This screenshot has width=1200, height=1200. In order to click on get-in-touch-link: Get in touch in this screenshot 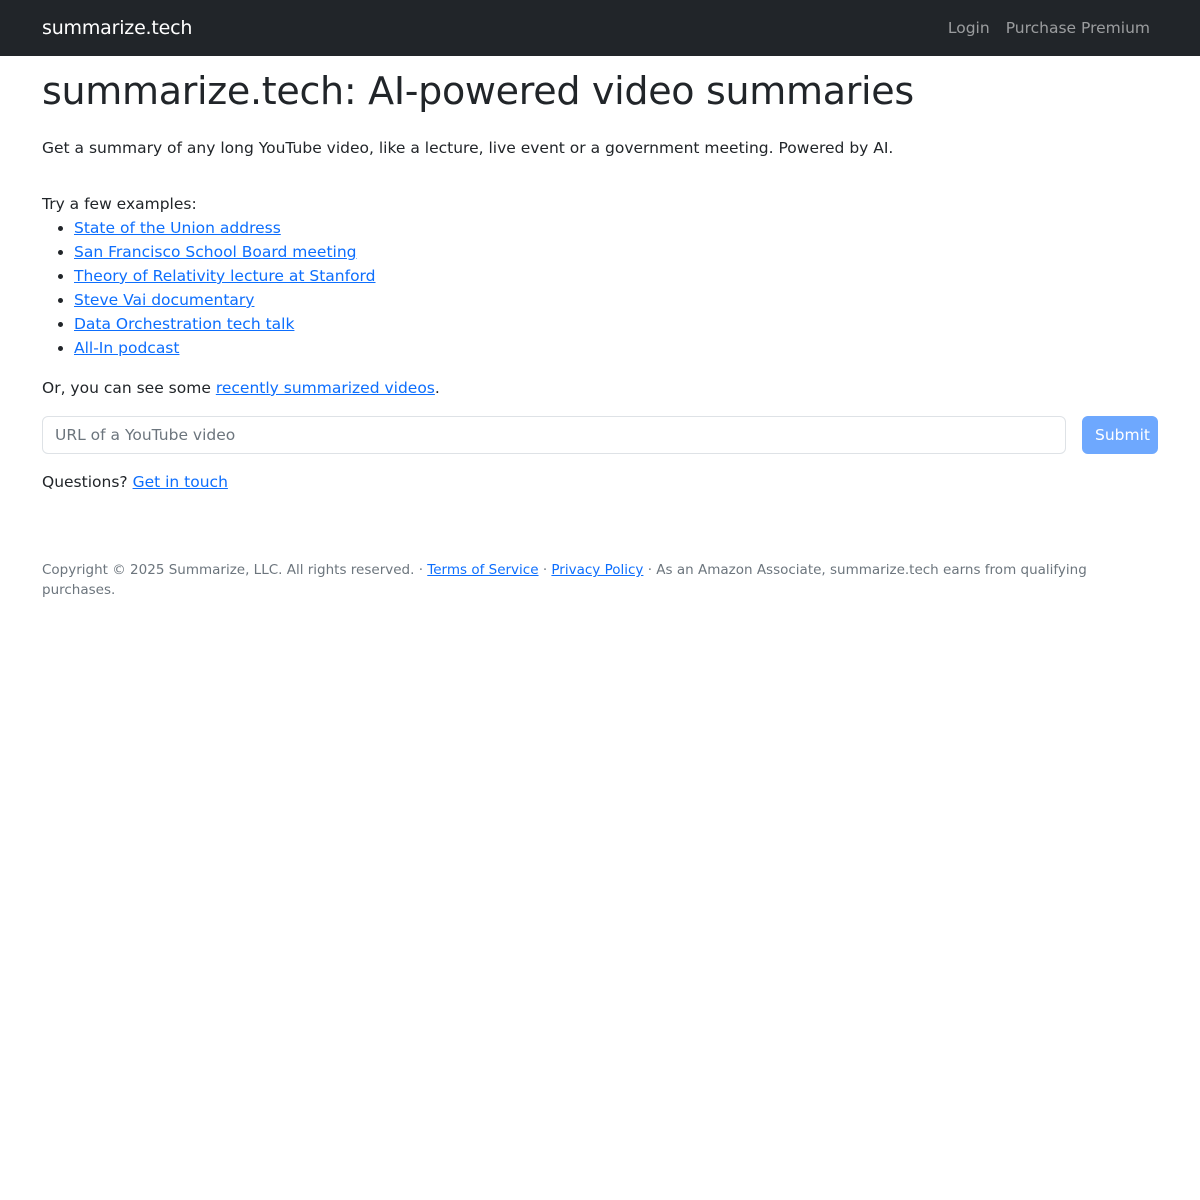, I will do `click(180, 482)`.